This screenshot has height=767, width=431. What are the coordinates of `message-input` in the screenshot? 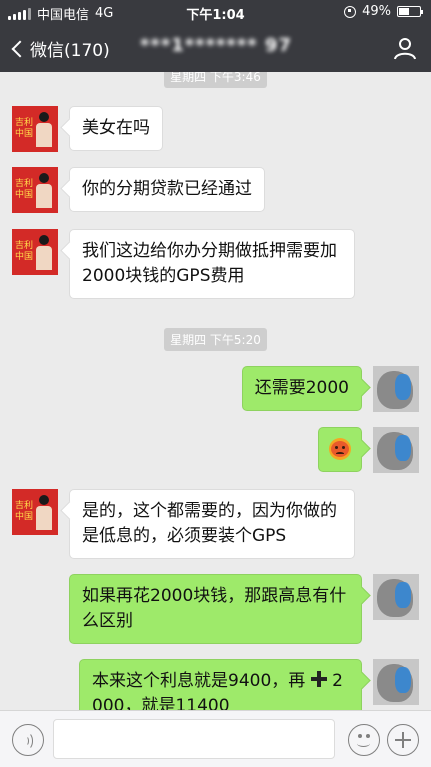 It's located at (194, 739).